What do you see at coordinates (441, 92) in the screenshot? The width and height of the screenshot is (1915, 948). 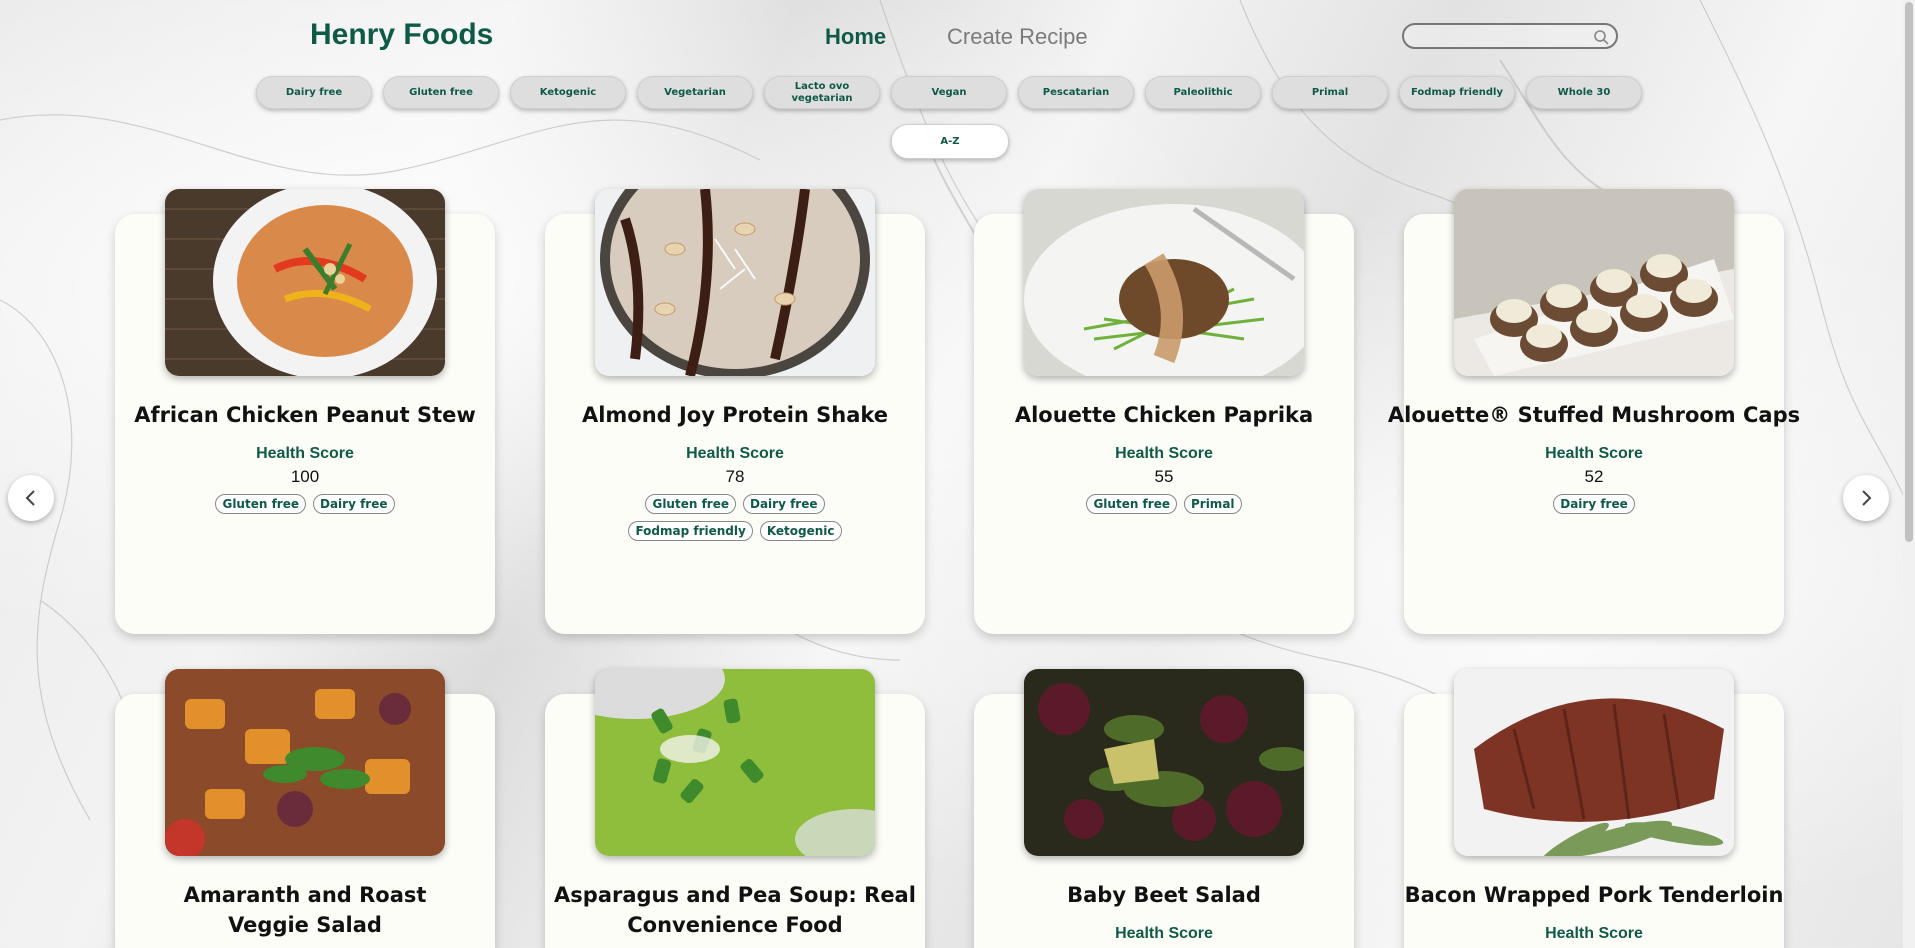 I see `filter-gluten-free: Gluten free` at bounding box center [441, 92].